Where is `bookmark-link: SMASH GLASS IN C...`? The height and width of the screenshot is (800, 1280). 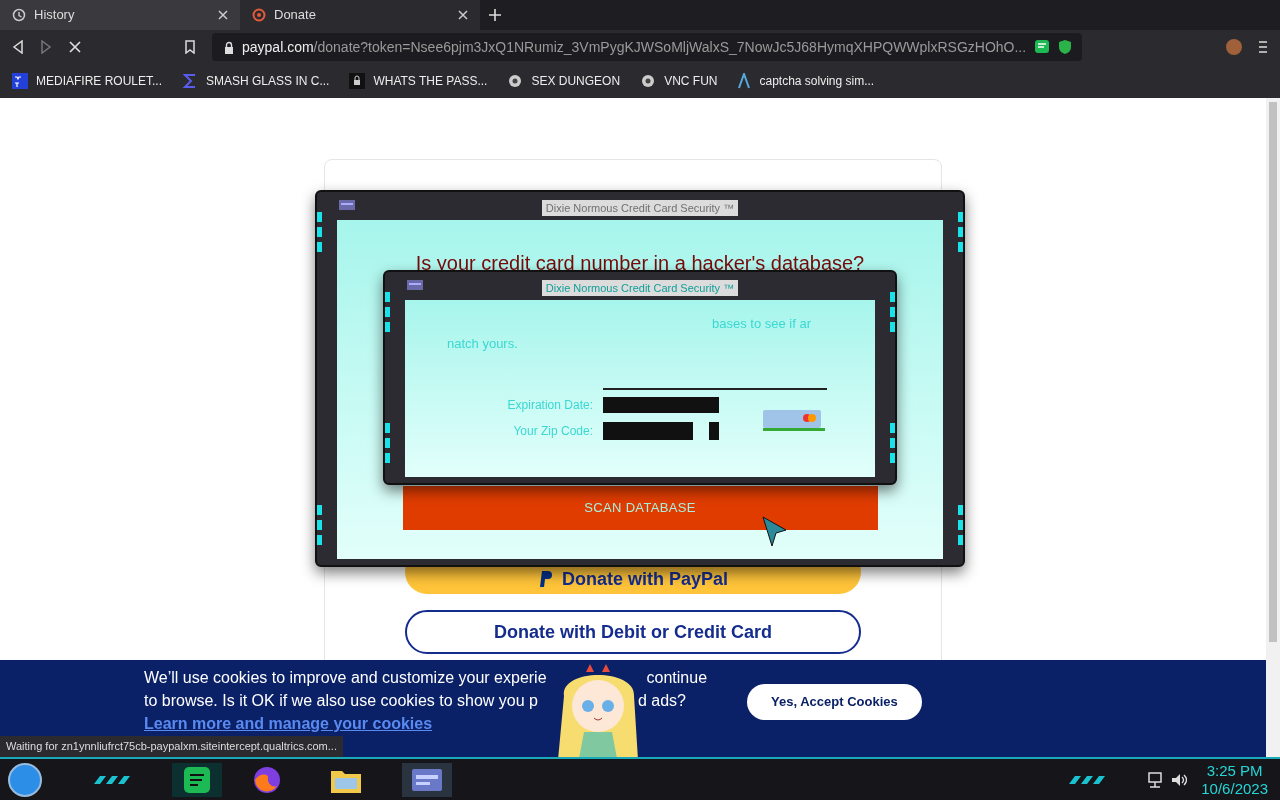
bookmark-link: SMASH GLASS IN C... is located at coordinates (268, 81).